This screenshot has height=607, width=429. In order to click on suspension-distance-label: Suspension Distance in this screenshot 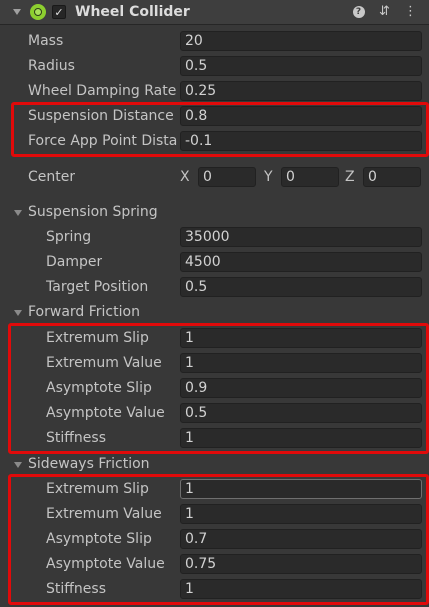, I will do `click(101, 116)`.